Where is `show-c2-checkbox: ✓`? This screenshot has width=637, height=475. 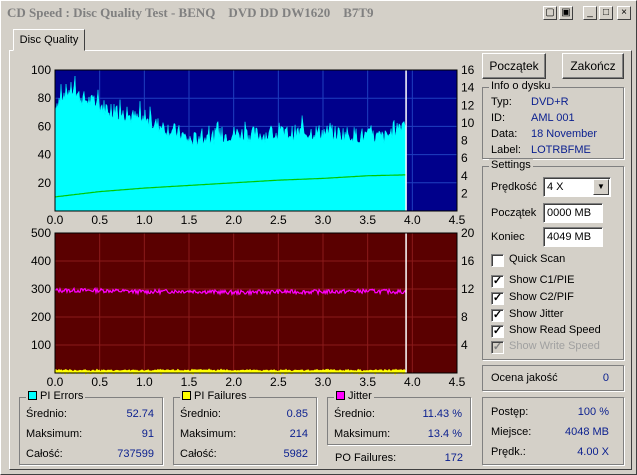
show-c2-checkbox: ✓ is located at coordinates (497, 298).